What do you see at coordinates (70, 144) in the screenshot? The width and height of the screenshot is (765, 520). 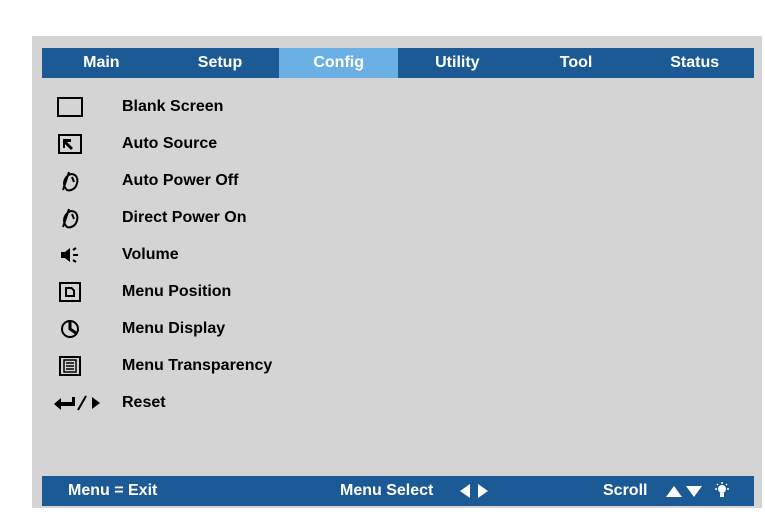 I see `auto-source-icon` at bounding box center [70, 144].